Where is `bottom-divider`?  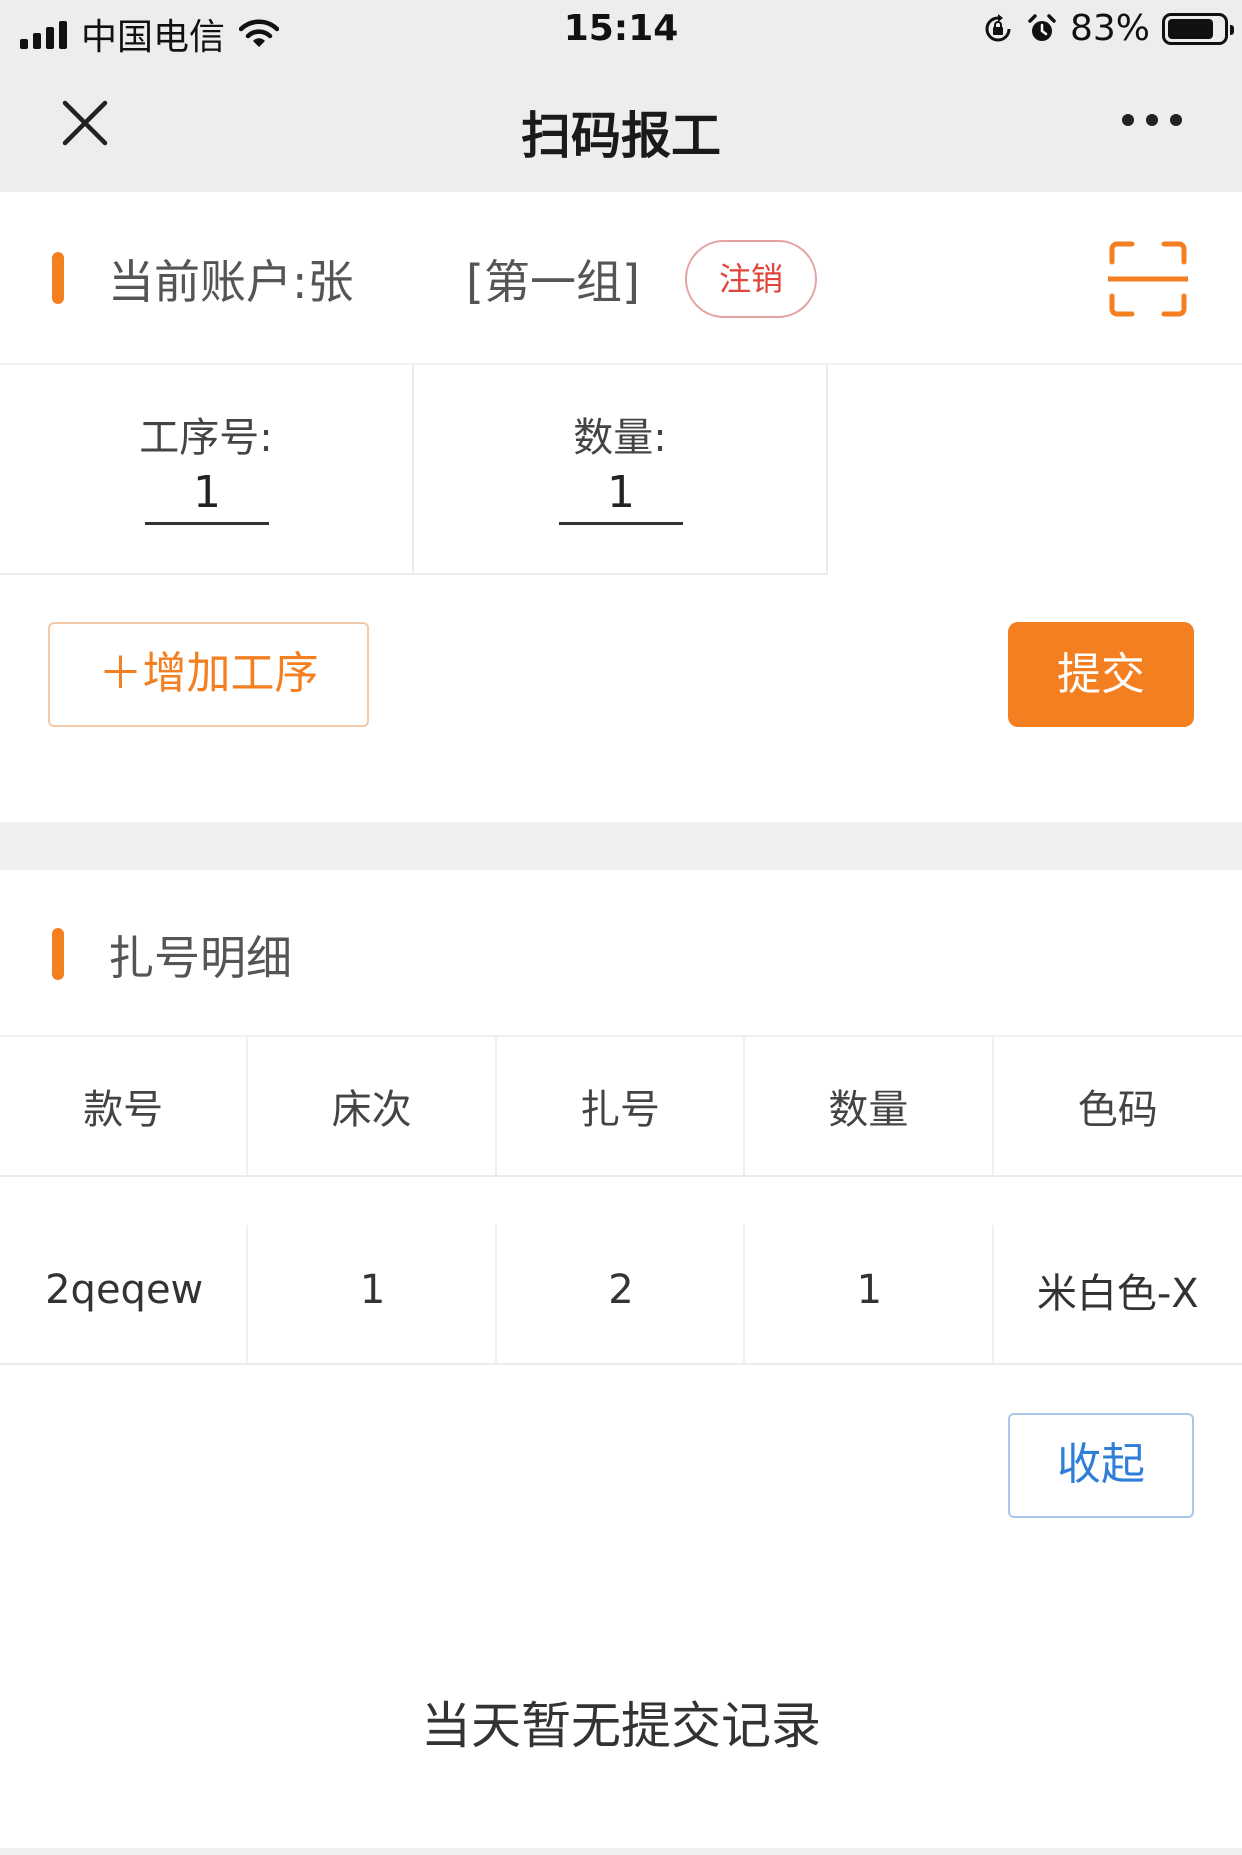 bottom-divider is located at coordinates (621, 1851).